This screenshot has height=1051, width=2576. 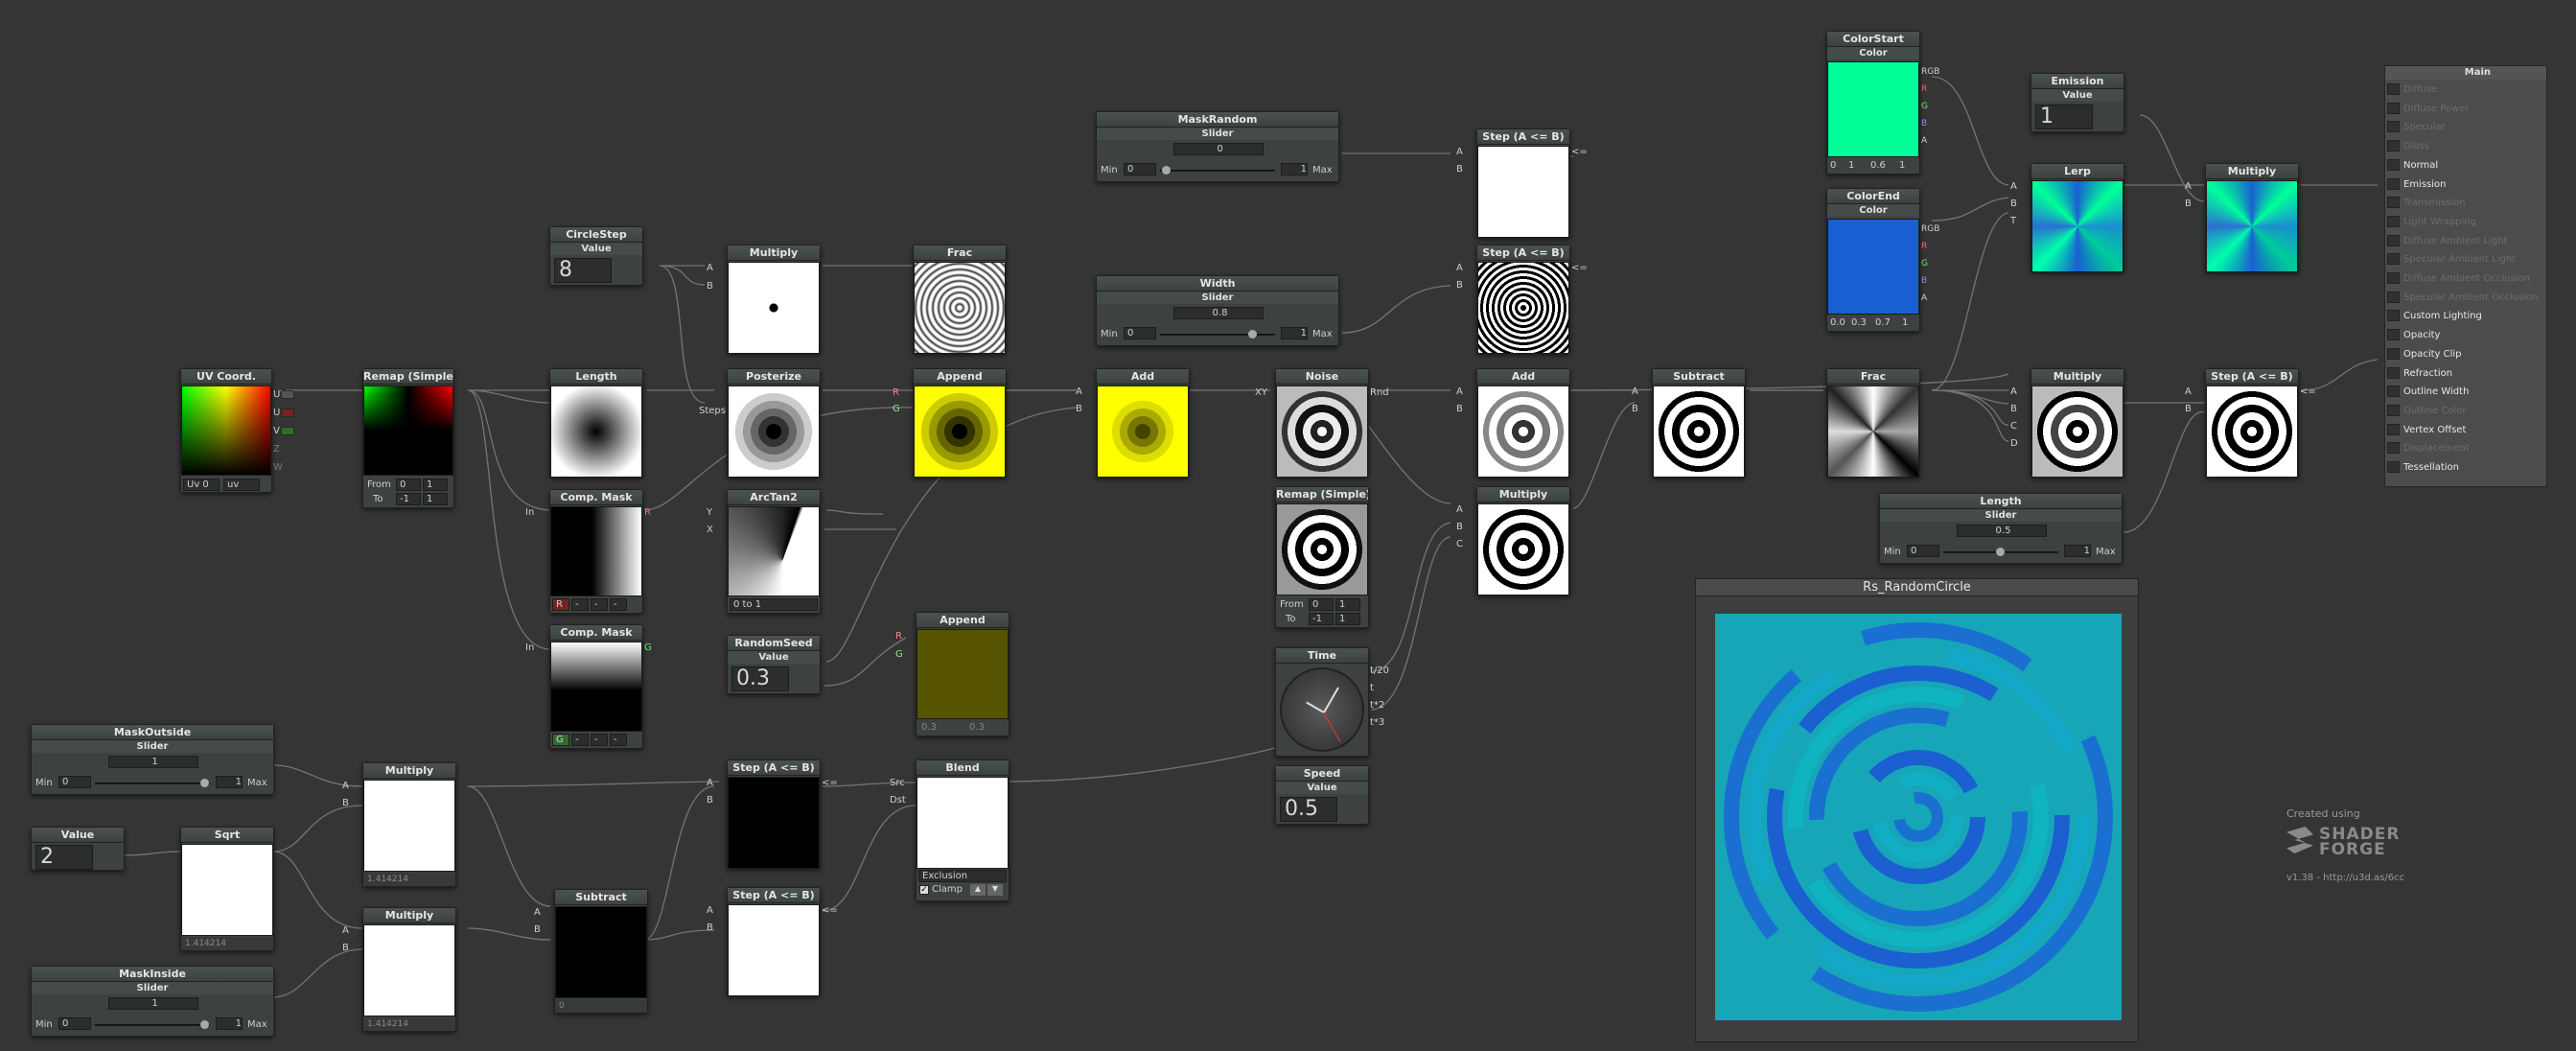 What do you see at coordinates (2412, 90) in the screenshot?
I see `main-input-diffuse: Diffuse` at bounding box center [2412, 90].